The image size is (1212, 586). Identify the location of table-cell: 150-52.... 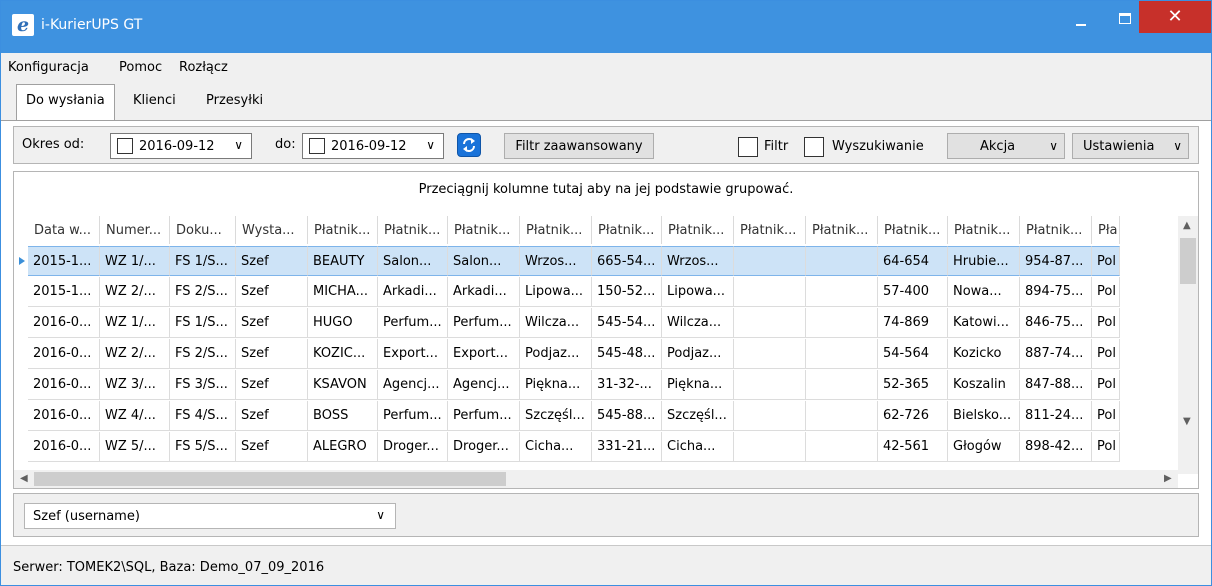
(627, 292).